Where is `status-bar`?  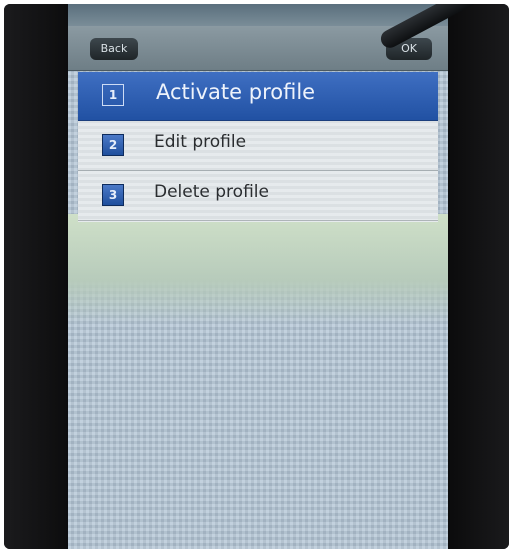
status-bar is located at coordinates (258, 15).